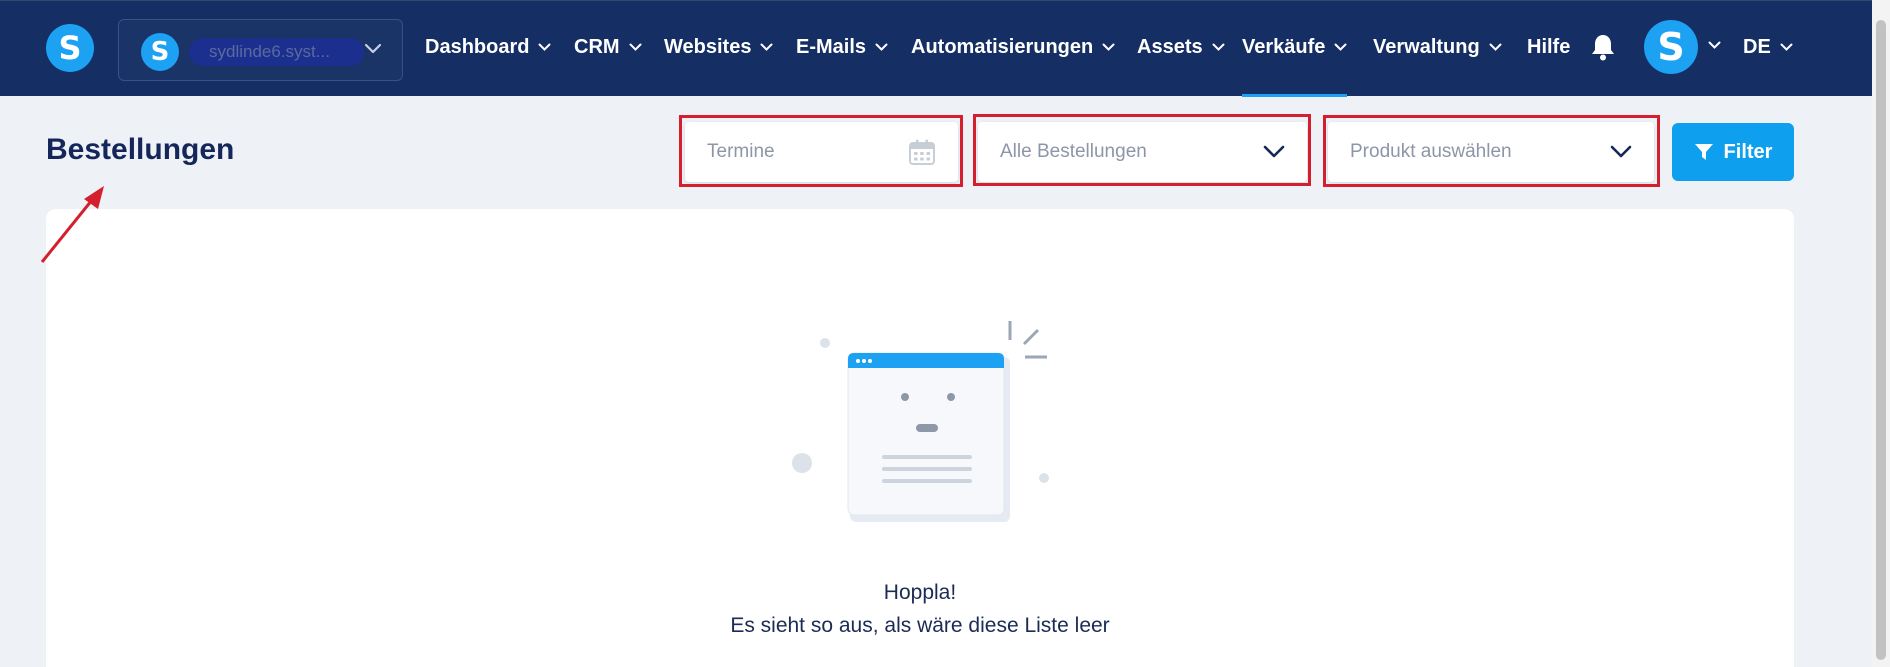 The height and width of the screenshot is (667, 1890). I want to click on nav-item-label: Assets, so click(1170, 47).